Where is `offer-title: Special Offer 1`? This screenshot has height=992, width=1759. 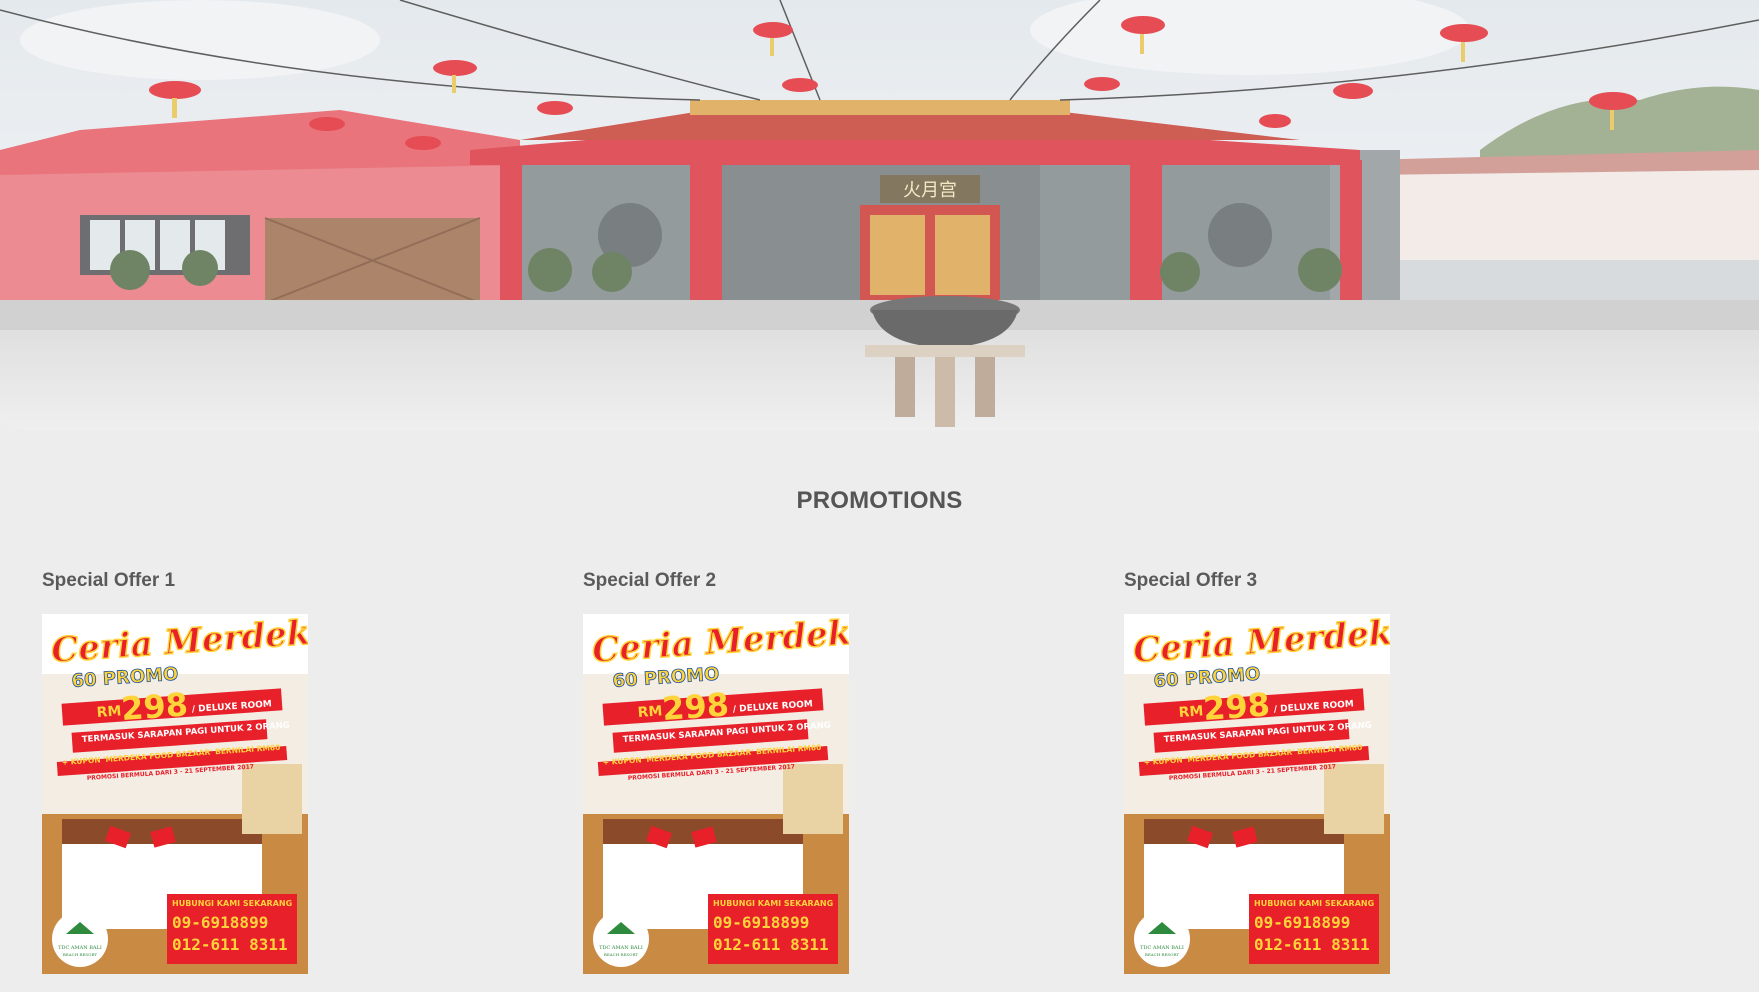
offer-title: Special Offer 1 is located at coordinates (109, 580).